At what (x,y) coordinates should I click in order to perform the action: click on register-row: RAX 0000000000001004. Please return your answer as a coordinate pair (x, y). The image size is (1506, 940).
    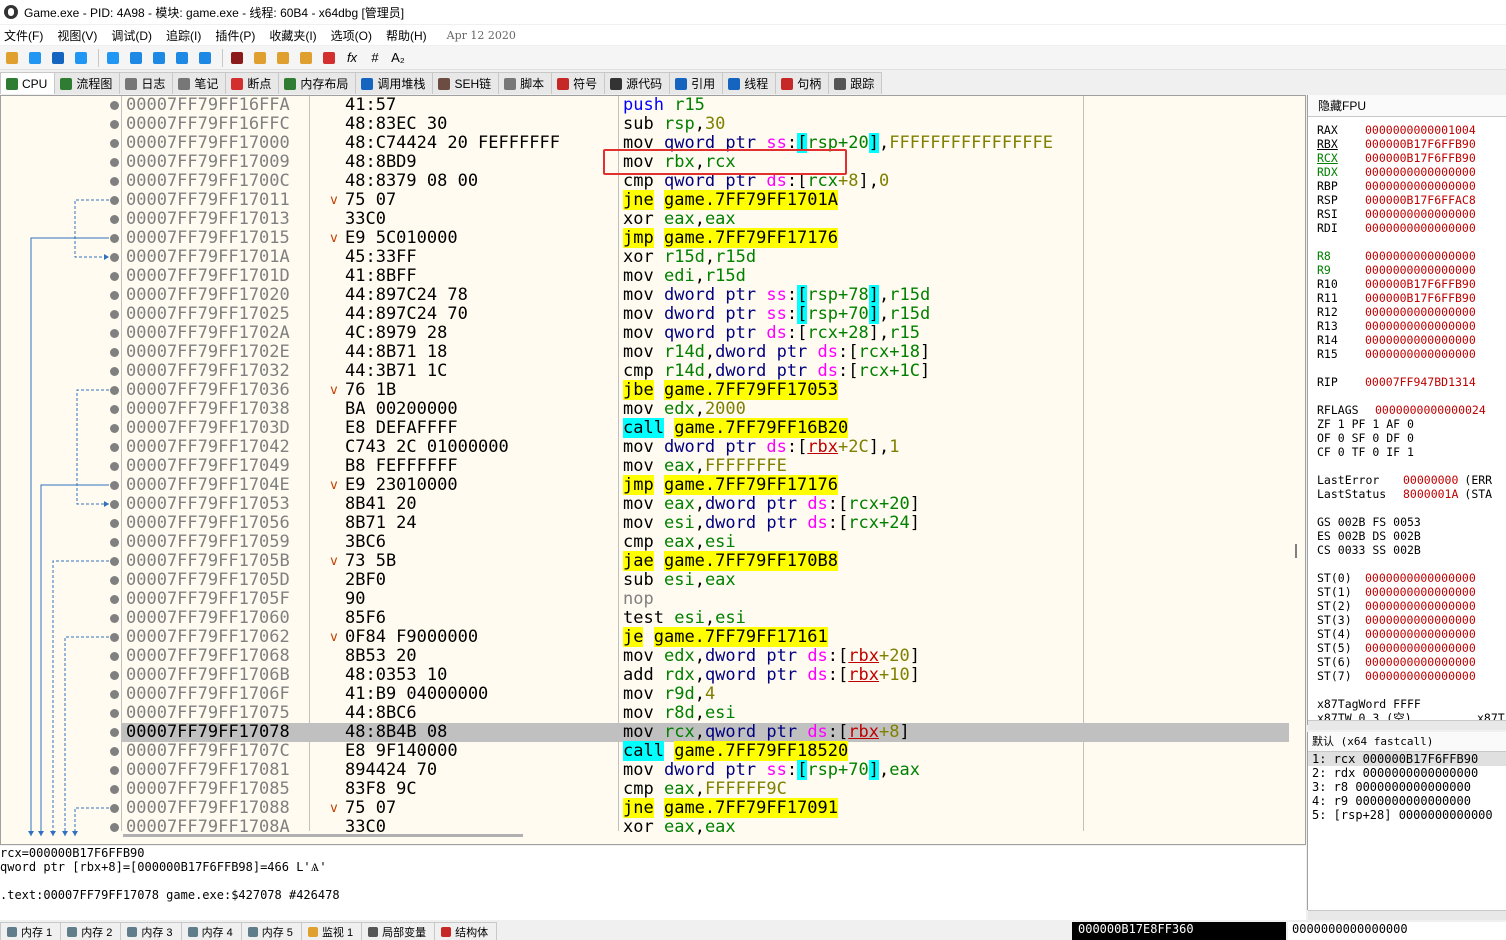
    Looking at the image, I should click on (1411, 130).